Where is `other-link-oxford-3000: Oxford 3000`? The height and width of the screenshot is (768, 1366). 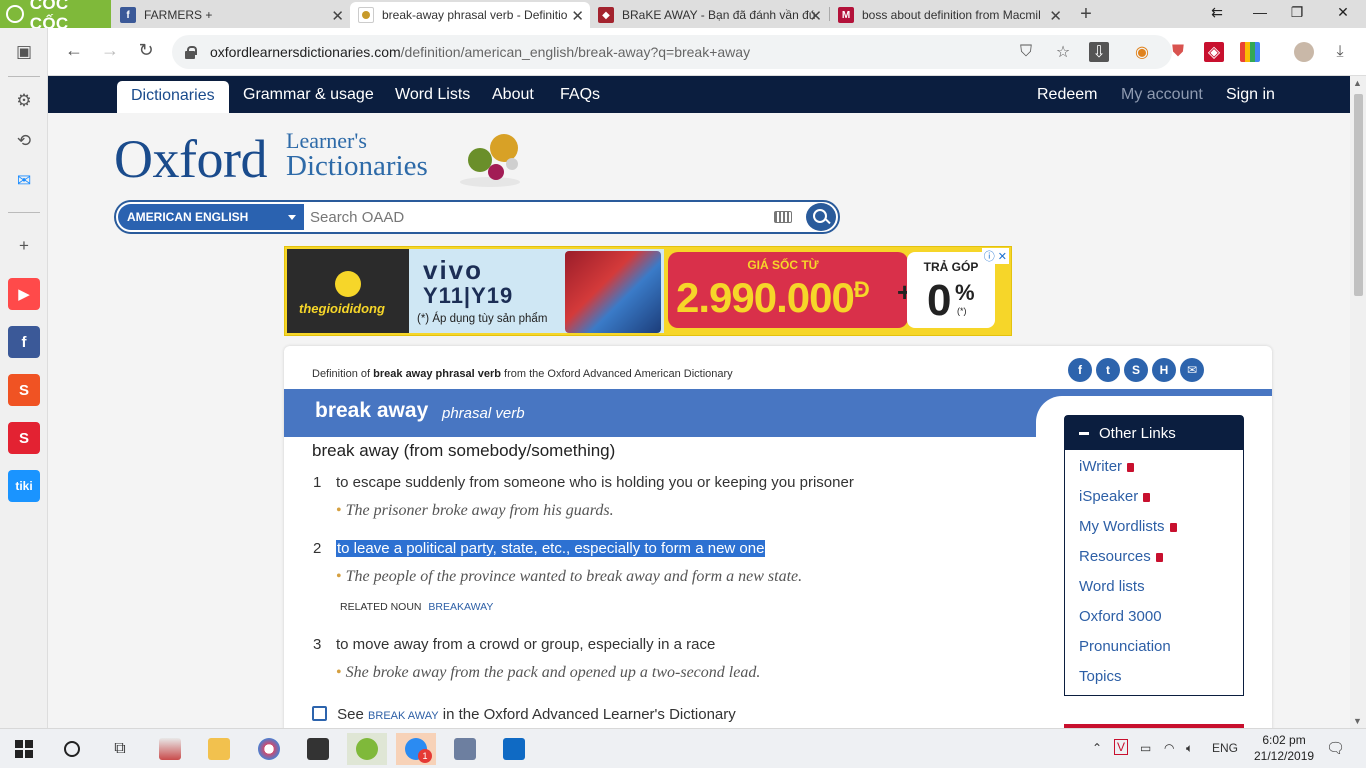 other-link-oxford-3000: Oxford 3000 is located at coordinates (1120, 616).